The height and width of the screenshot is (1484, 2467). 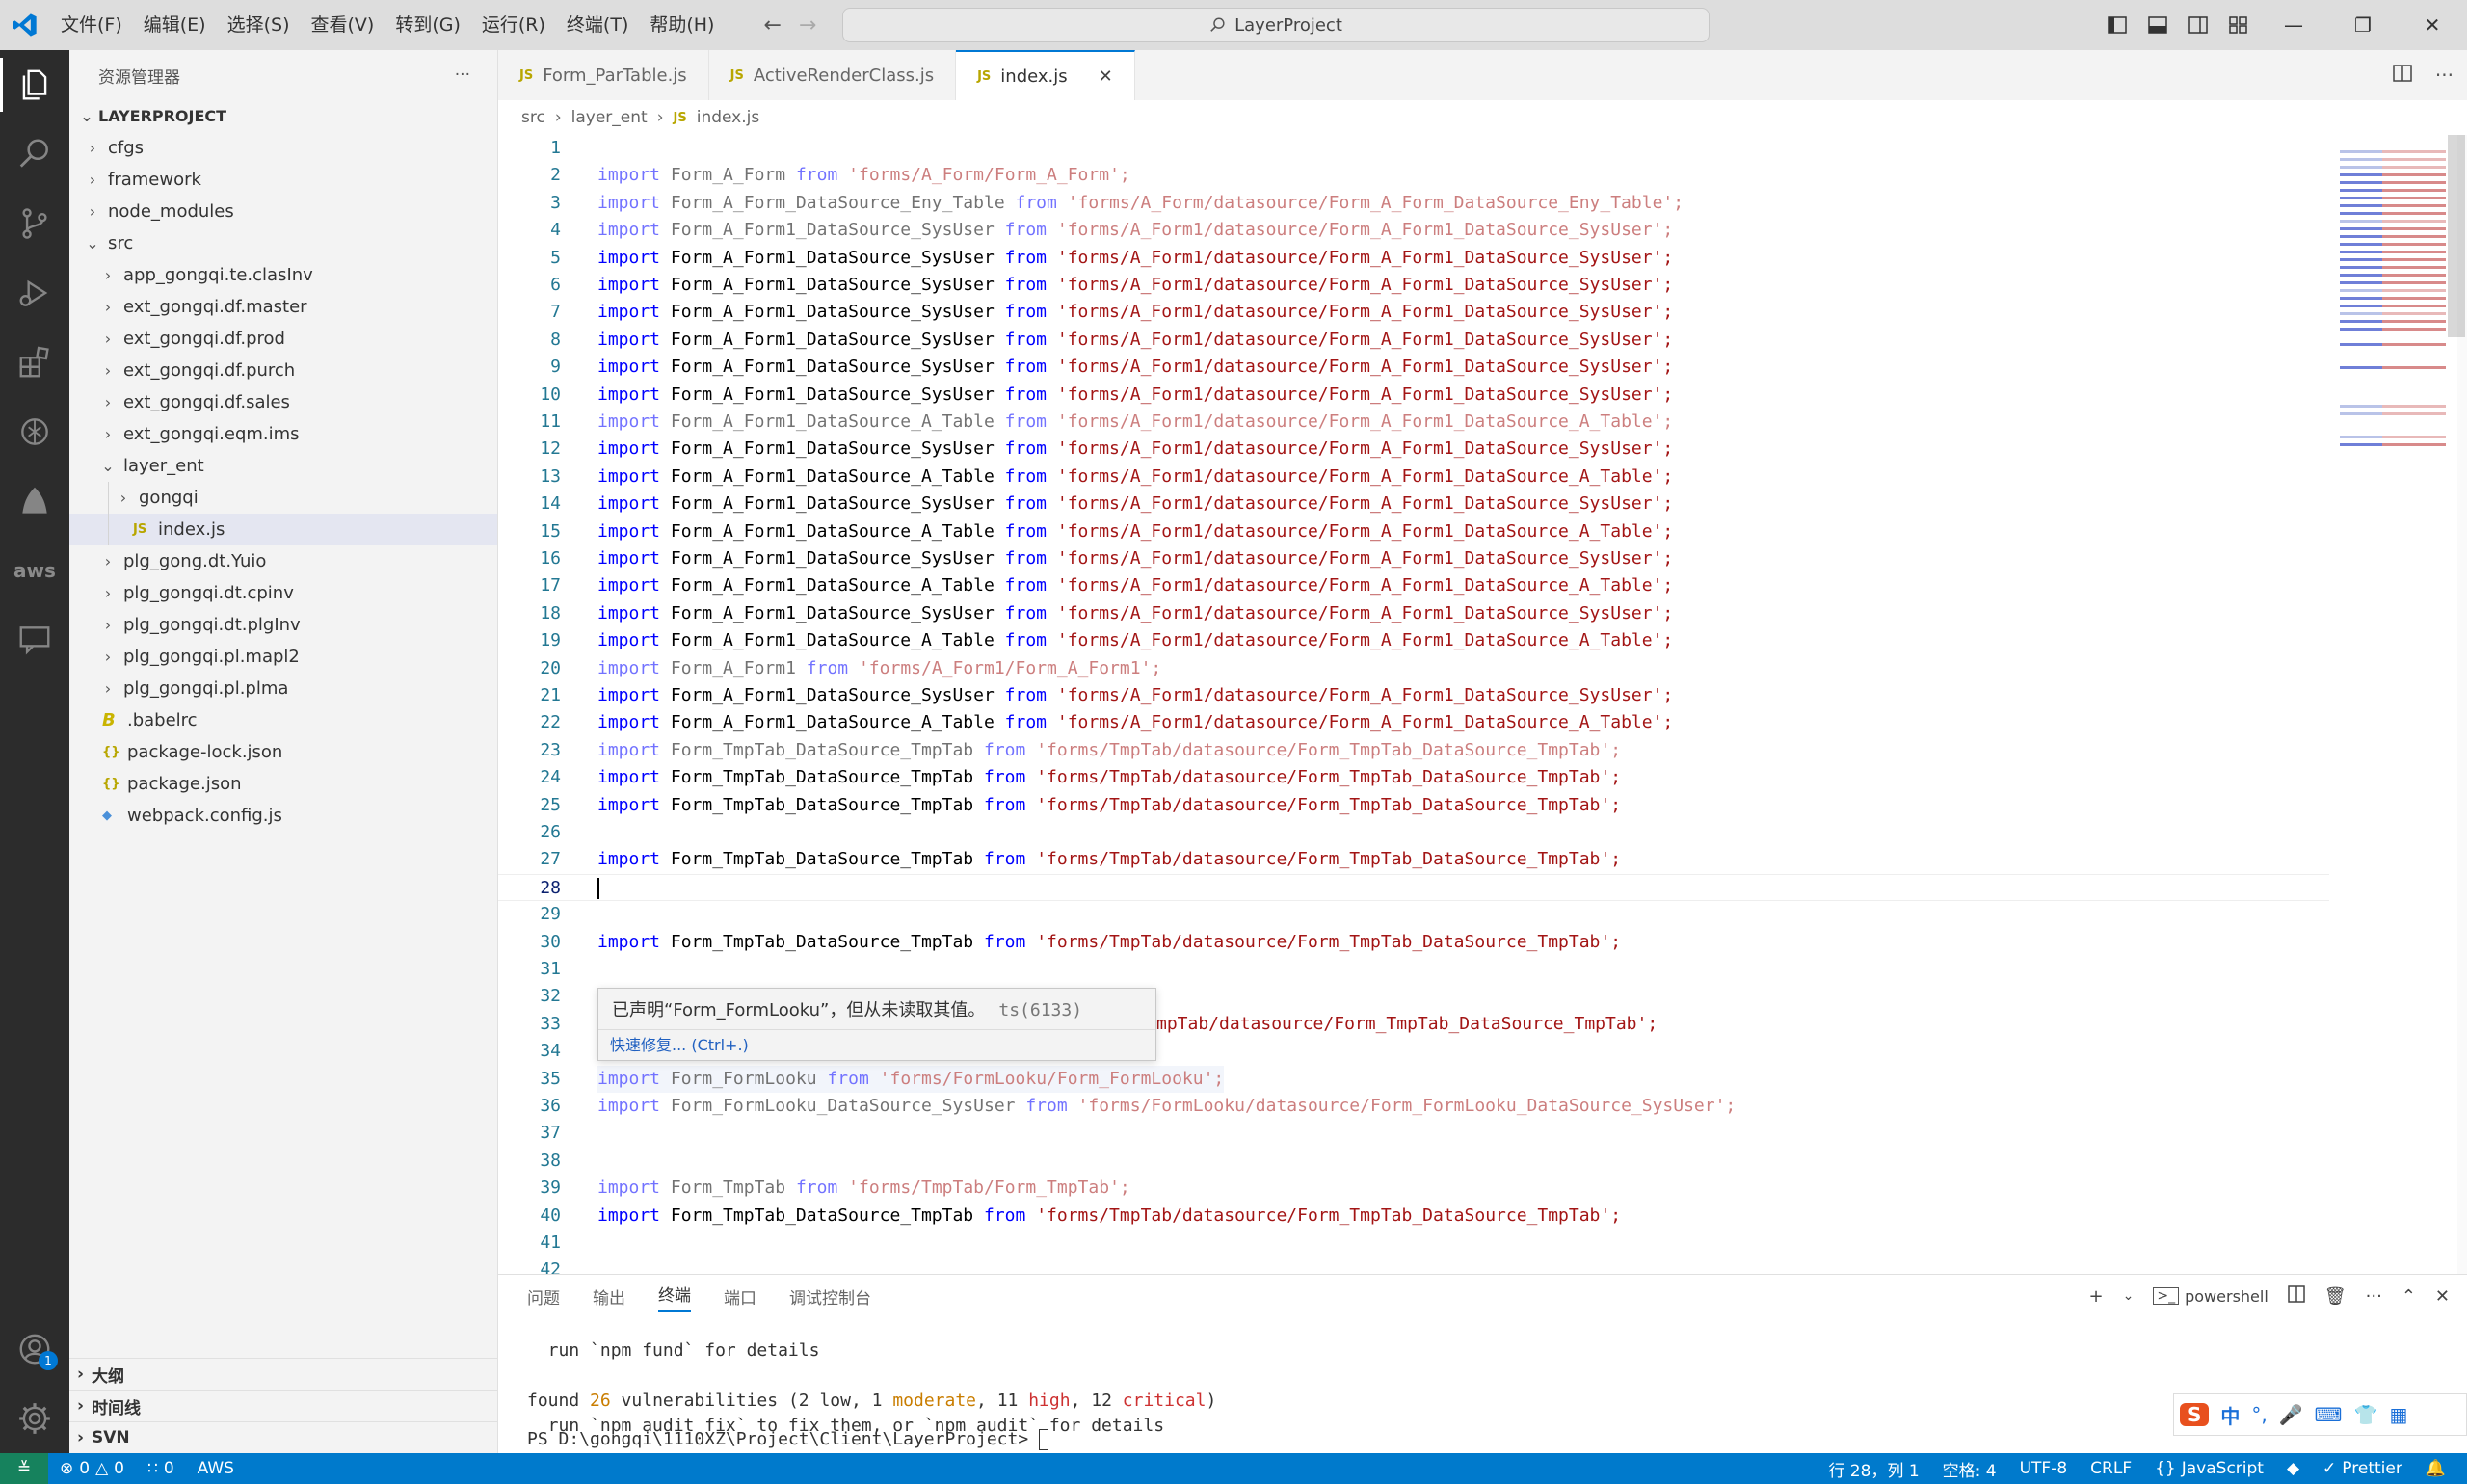 I want to click on remote-explorer-icon, so click(x=34, y=501).